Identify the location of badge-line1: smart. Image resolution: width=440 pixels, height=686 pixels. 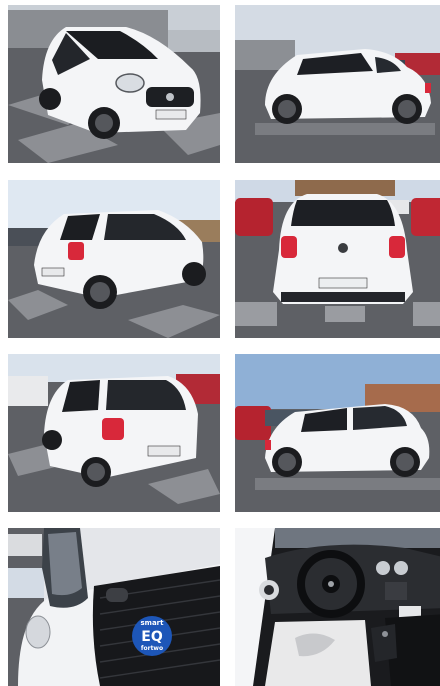
(153, 623).